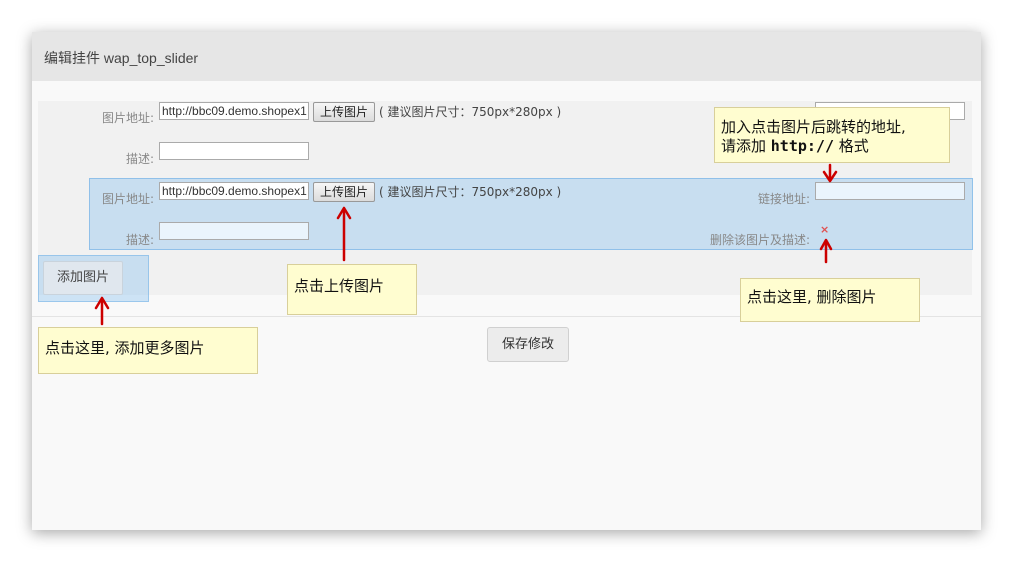 This screenshot has height=562, width=1013. What do you see at coordinates (344, 234) in the screenshot?
I see `arrow-to-upload` at bounding box center [344, 234].